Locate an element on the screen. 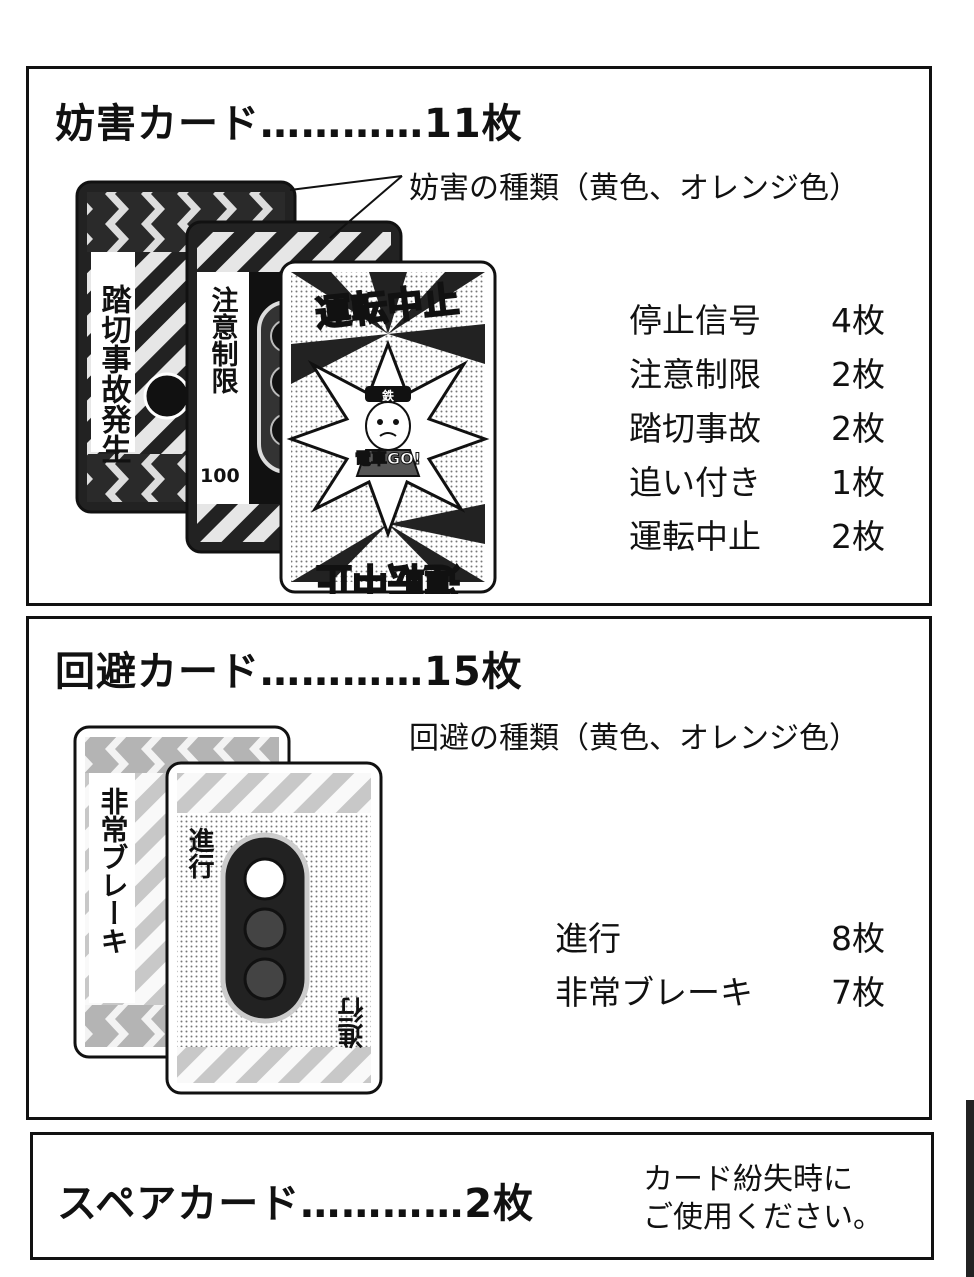 The height and width of the screenshot is (1277, 974). spare-card-title: スペアカード…………2枚 is located at coordinates (296, 1204).